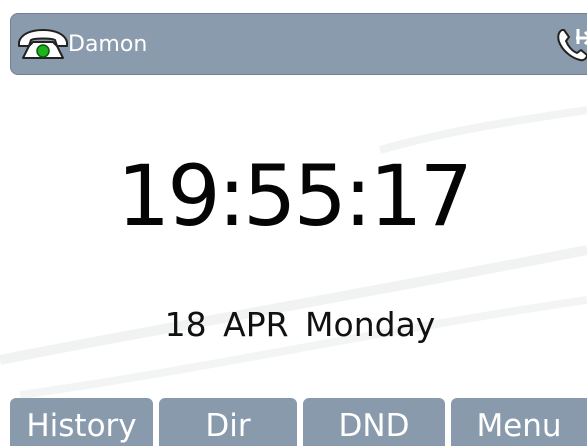 The height and width of the screenshot is (446, 587). I want to click on softkey-bar: History Dir DND Menu, so click(293, 422).